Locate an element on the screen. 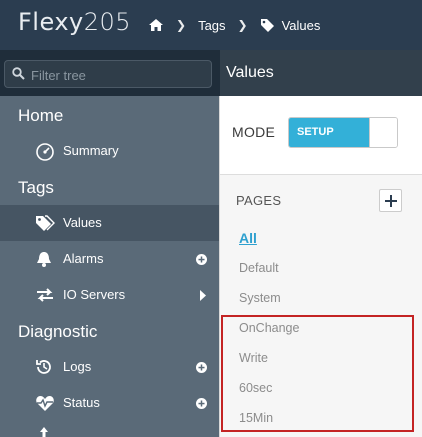 This screenshot has height=437, width=422. add-page-button is located at coordinates (390, 200).